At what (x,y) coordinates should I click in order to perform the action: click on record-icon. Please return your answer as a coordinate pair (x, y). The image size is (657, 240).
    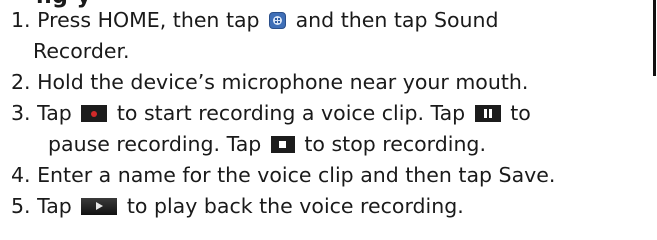
    Looking at the image, I should click on (94, 113).